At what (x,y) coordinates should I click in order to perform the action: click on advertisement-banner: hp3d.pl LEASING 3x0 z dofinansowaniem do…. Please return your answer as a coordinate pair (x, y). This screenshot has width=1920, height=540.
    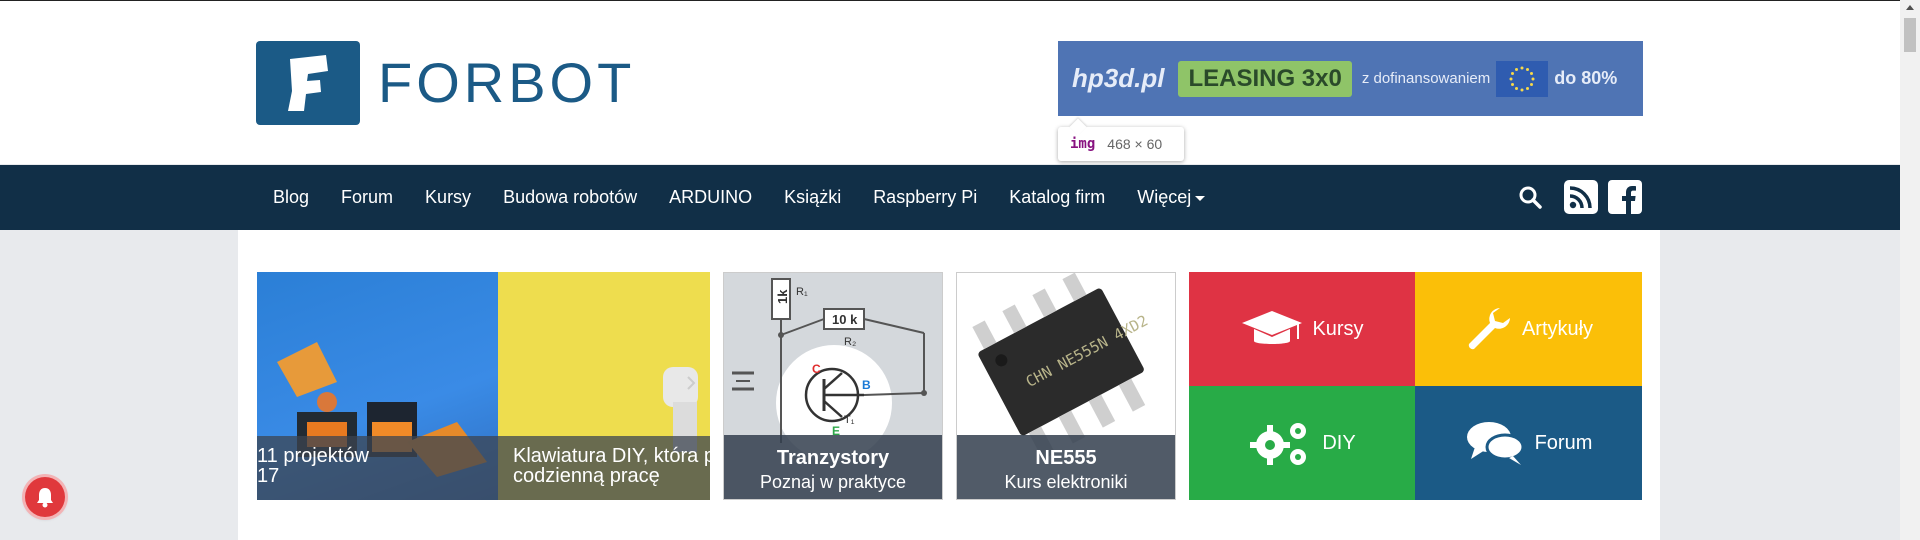
    Looking at the image, I should click on (1350, 78).